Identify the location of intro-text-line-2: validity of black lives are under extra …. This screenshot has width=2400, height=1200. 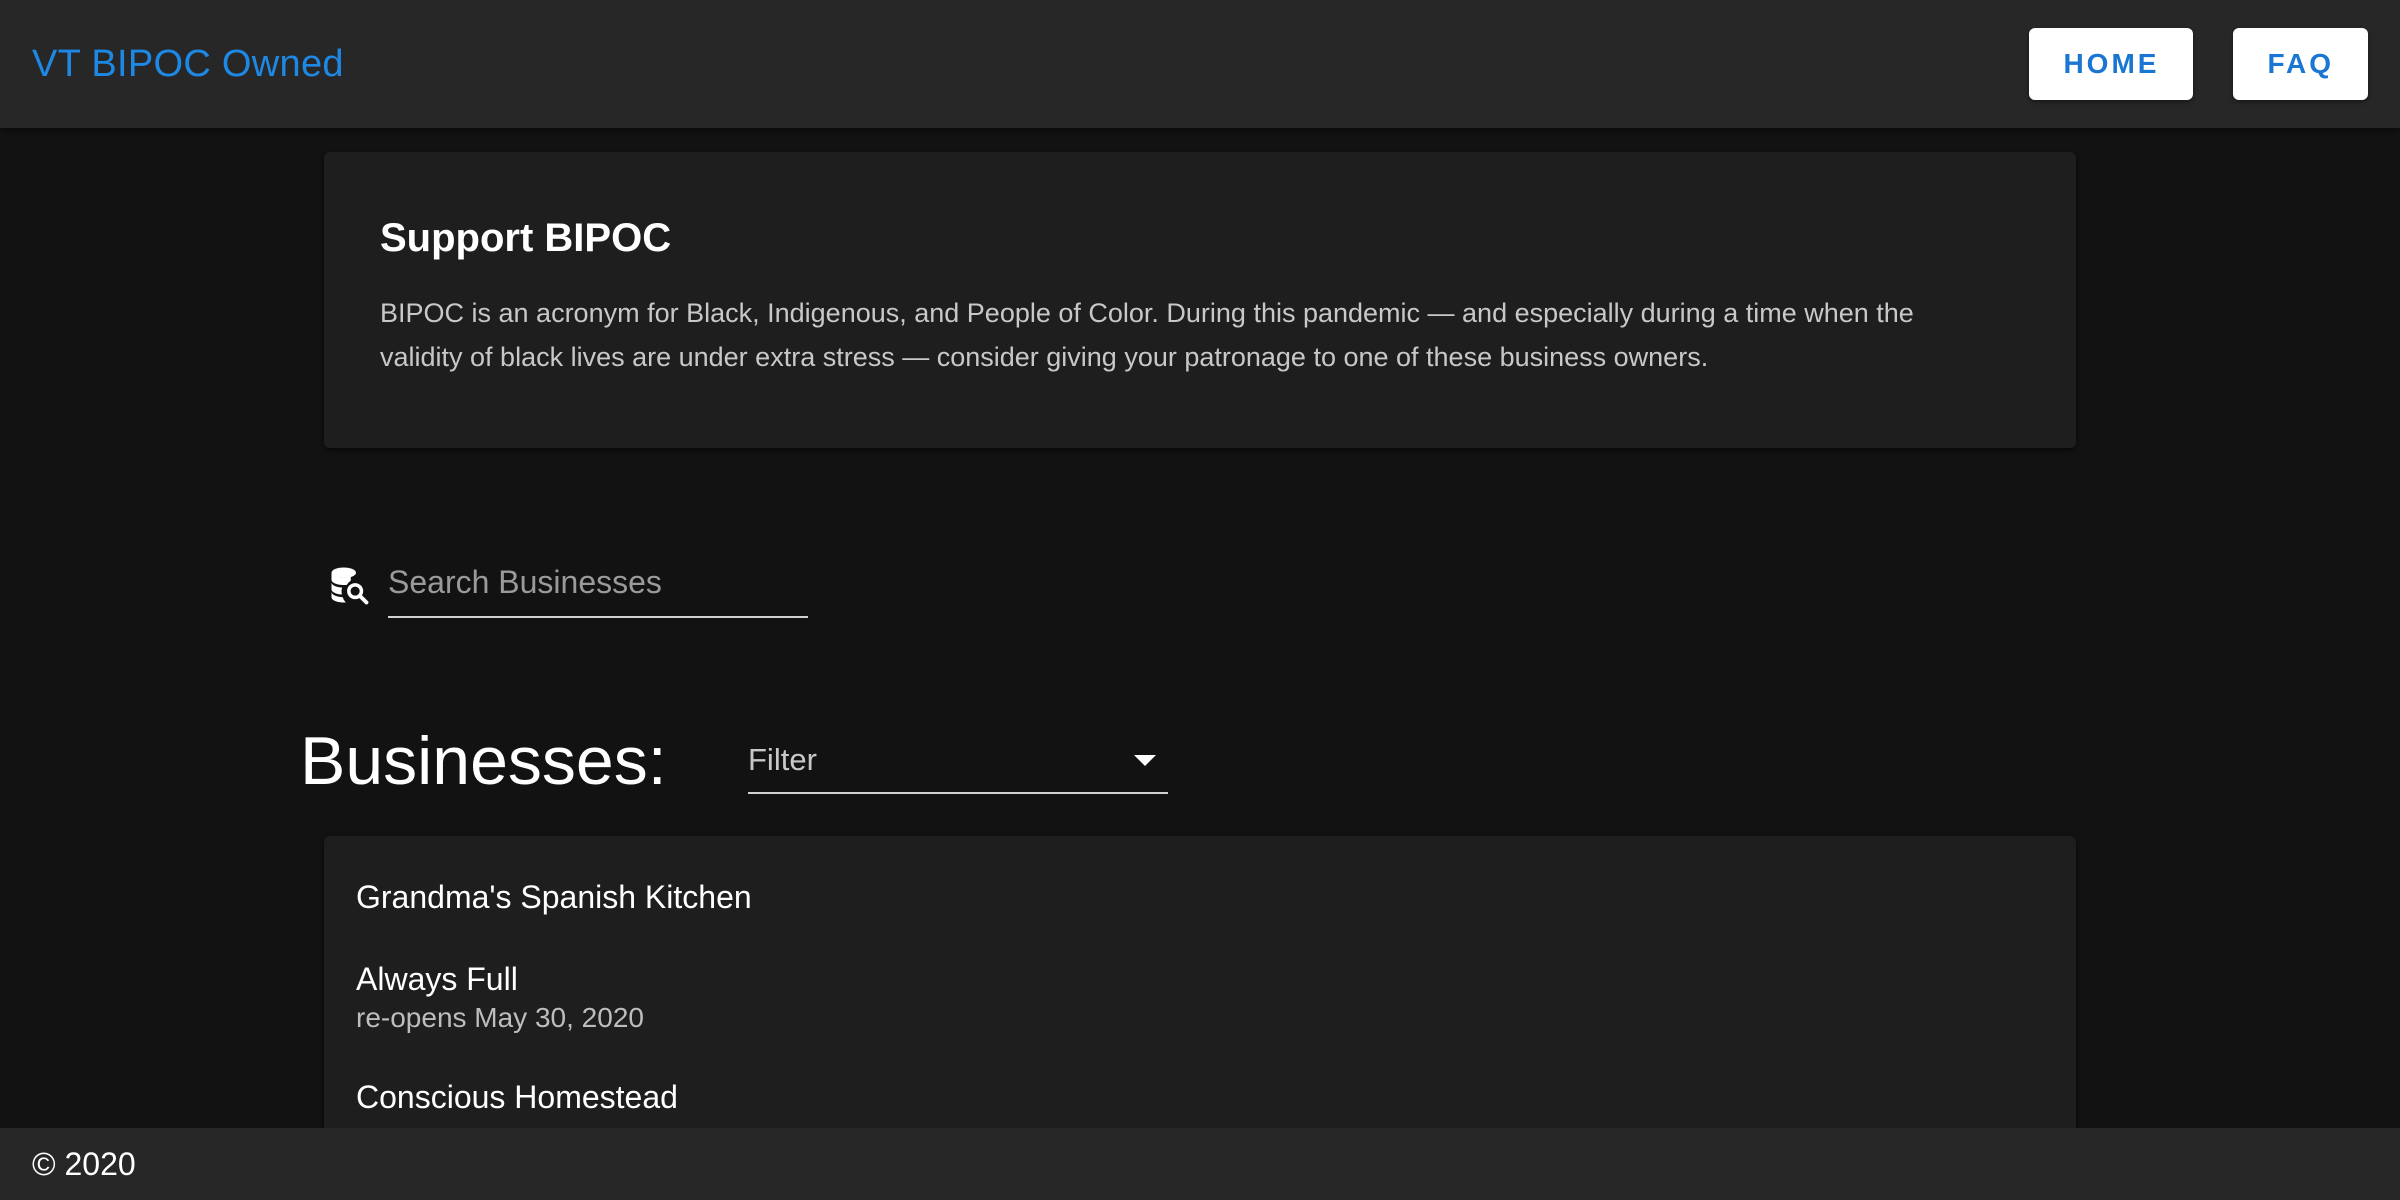
(1044, 357).